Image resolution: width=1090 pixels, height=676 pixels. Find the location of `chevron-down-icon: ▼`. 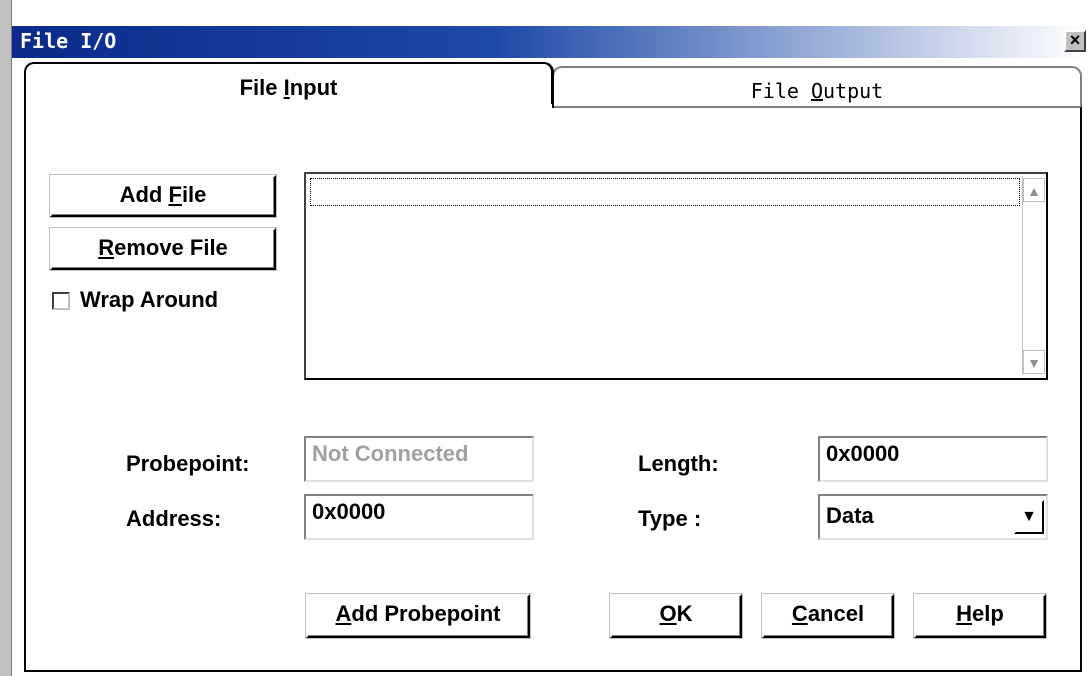

chevron-down-icon: ▼ is located at coordinates (1029, 517).